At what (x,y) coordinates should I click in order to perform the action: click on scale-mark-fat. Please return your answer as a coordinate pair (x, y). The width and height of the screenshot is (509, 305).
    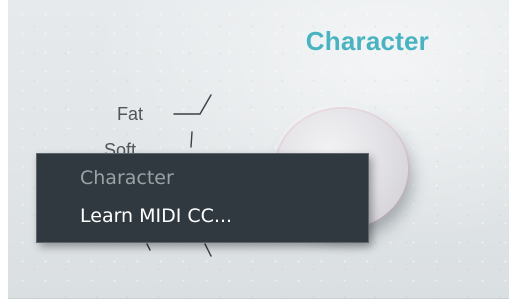
    Looking at the image, I should click on (192, 104).